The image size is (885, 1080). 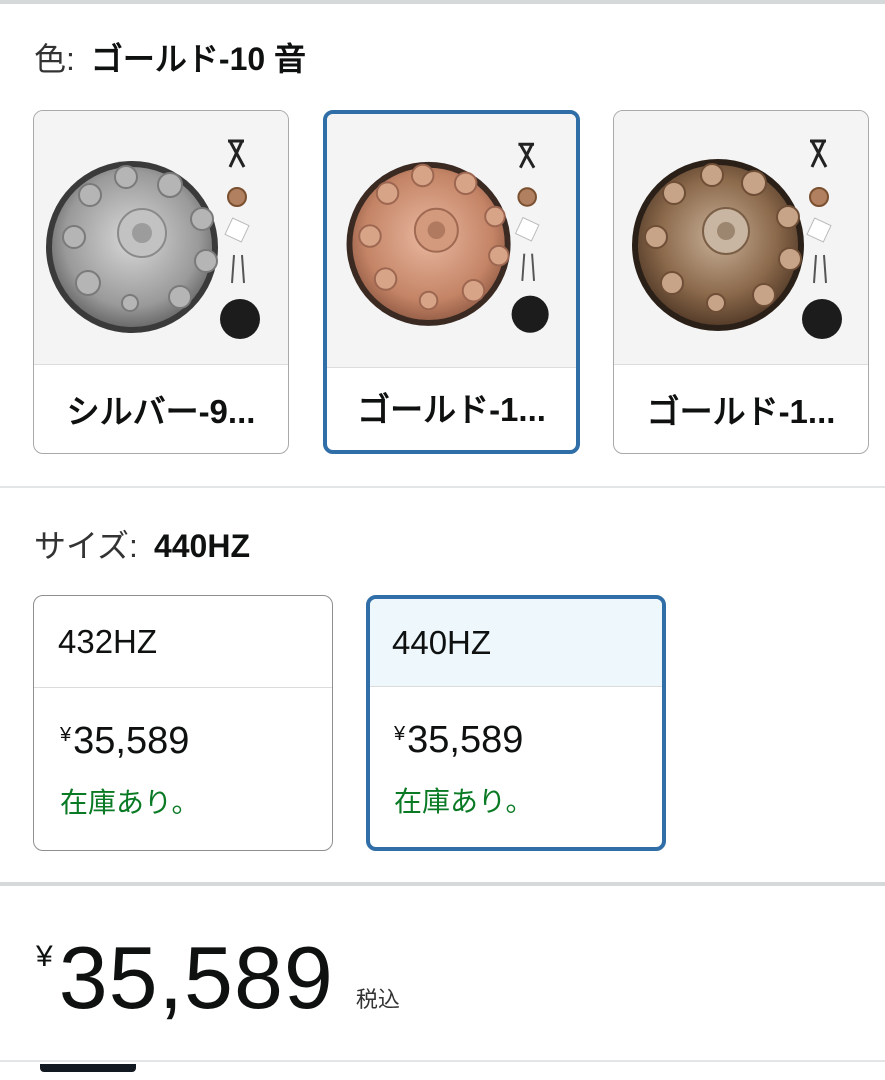 I want to click on swatch-image-silver, so click(x=161, y=238).